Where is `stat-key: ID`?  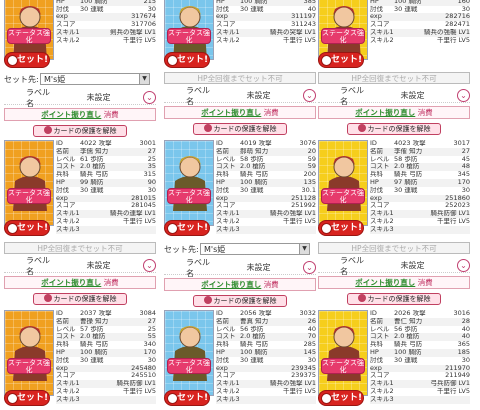
stat-key: ID is located at coordinates (373, 313).